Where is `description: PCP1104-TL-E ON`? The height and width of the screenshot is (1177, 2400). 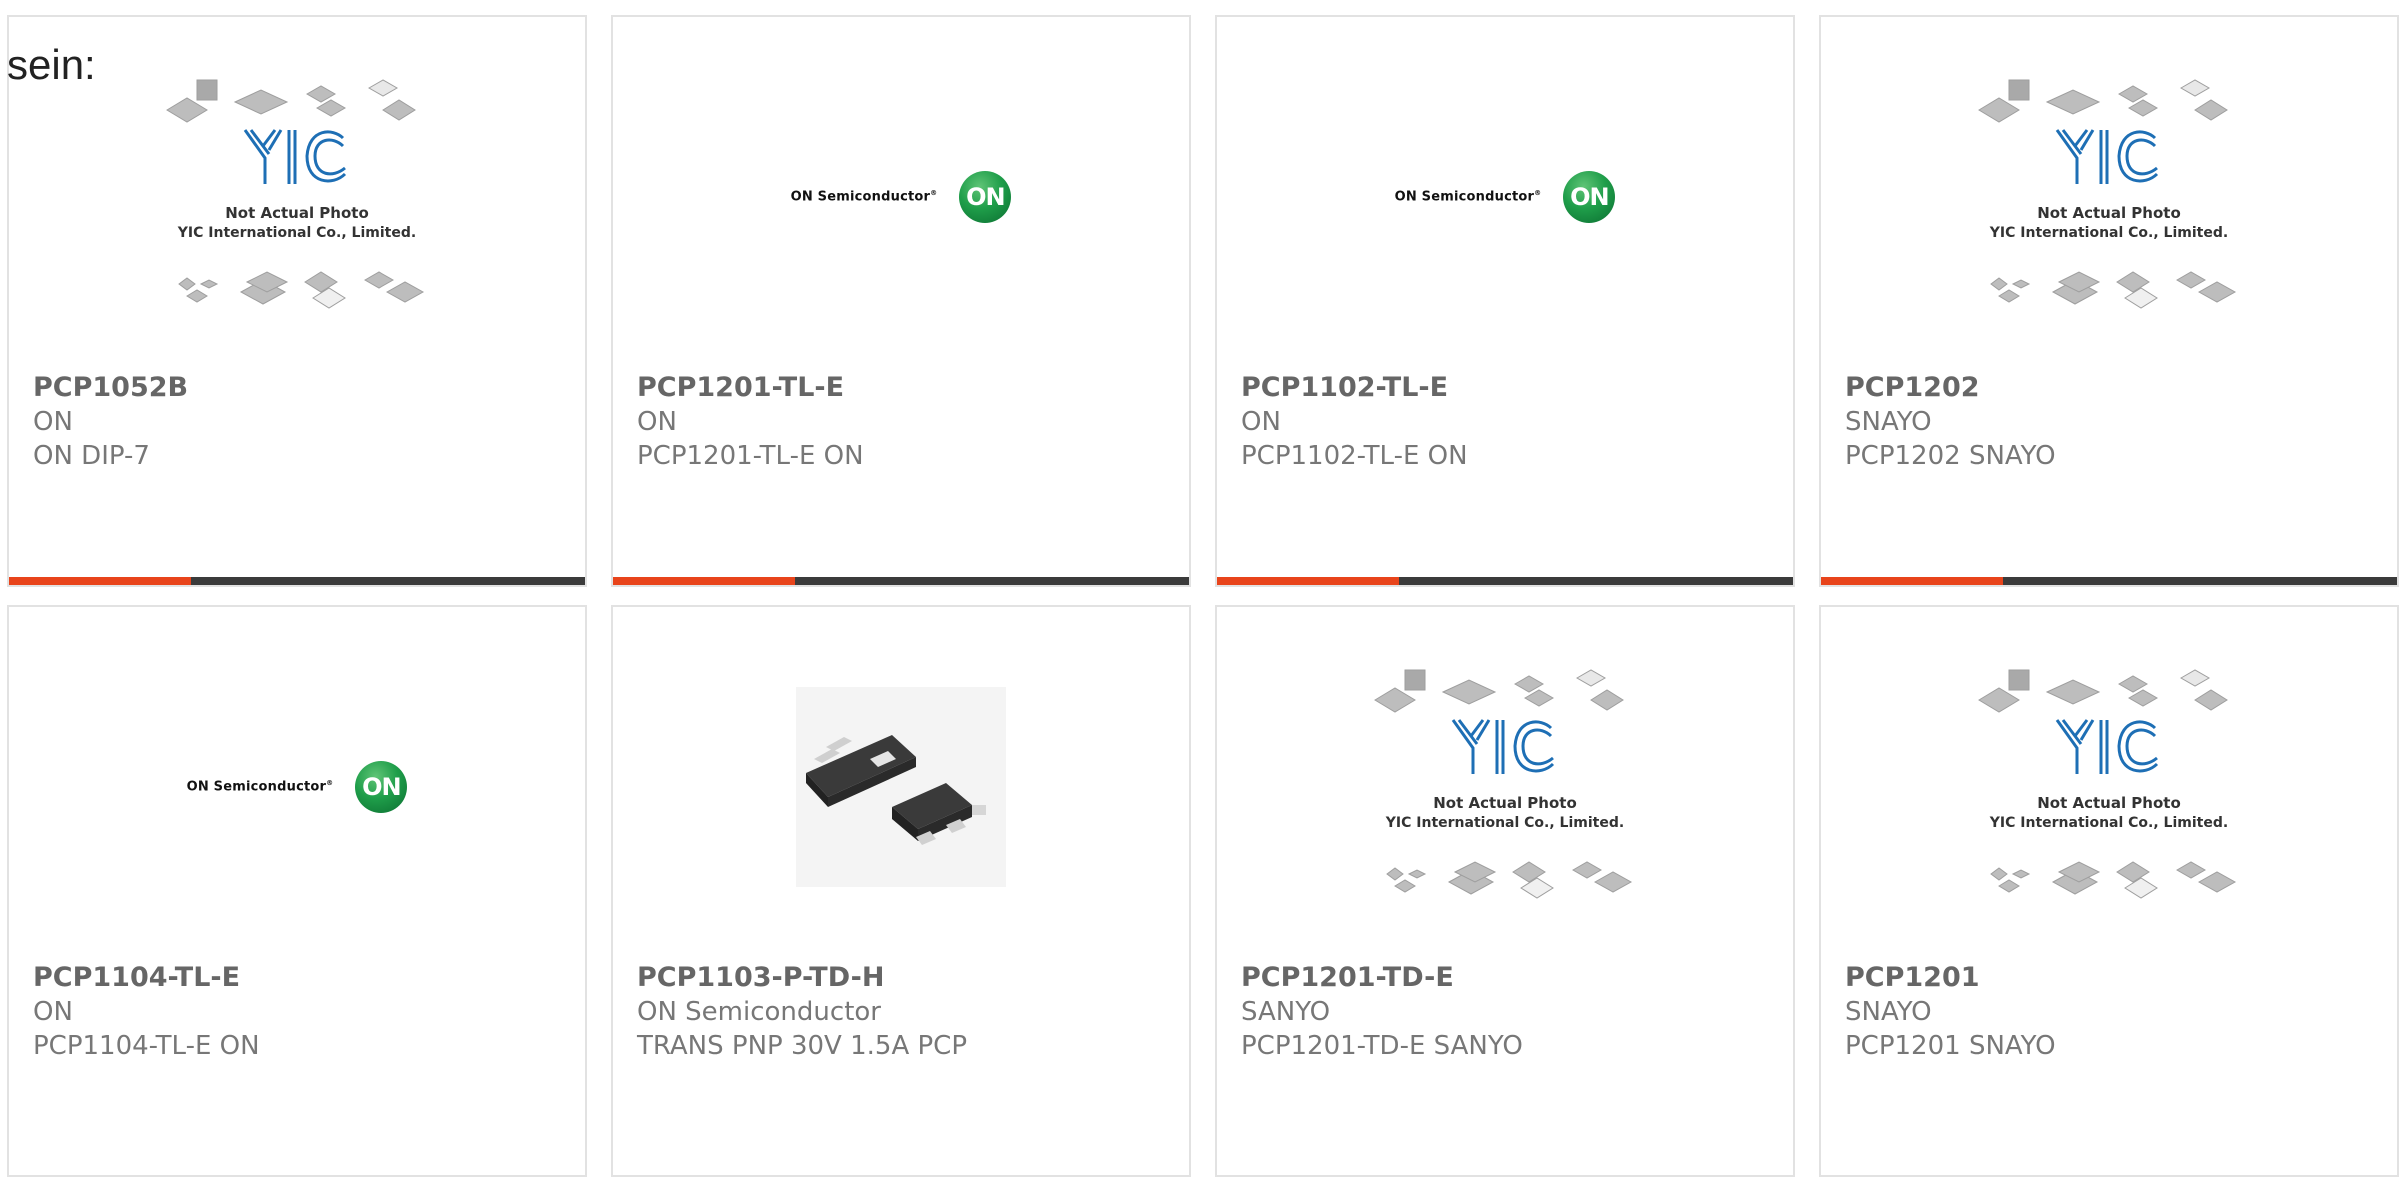
description: PCP1104-TL-E ON is located at coordinates (146, 1046).